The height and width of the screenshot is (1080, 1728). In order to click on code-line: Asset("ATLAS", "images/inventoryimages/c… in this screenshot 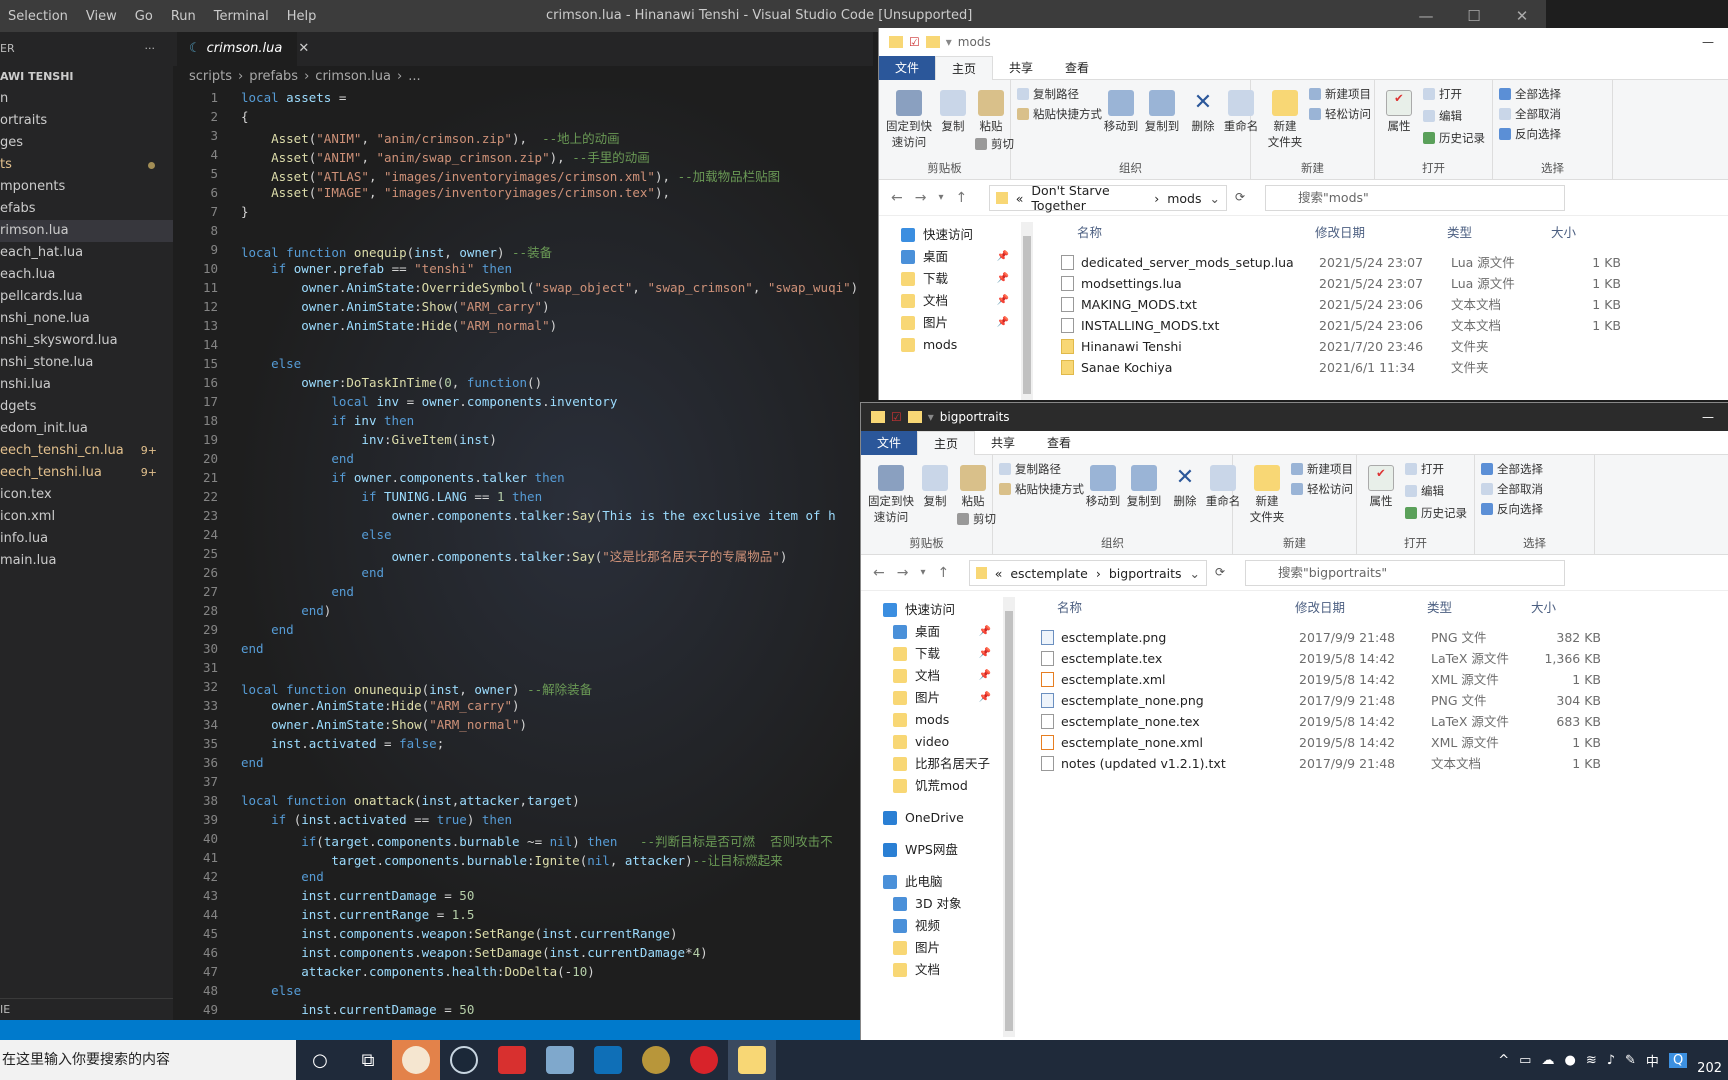, I will do `click(510, 175)`.